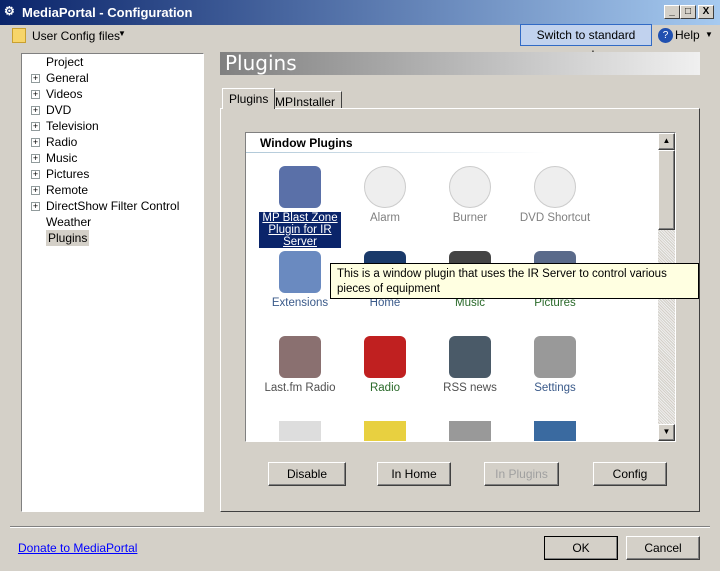  I want to click on scroll-up-button: ▲, so click(666, 141).